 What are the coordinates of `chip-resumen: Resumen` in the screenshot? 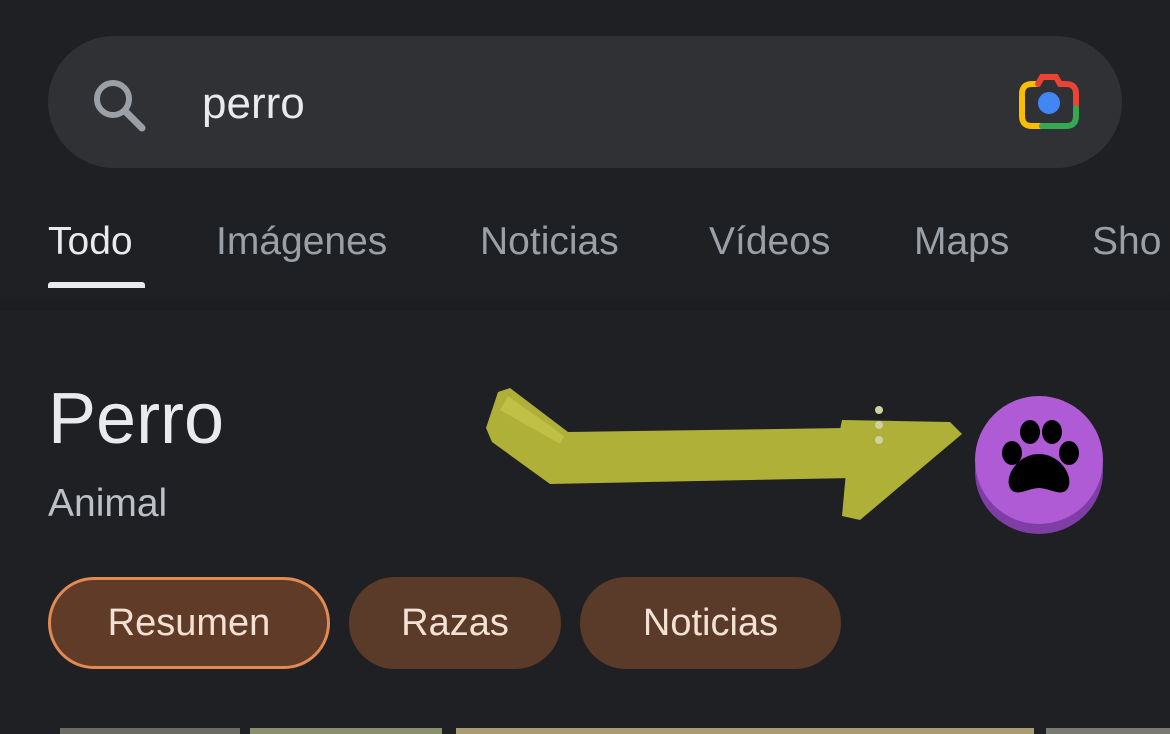 It's located at (189, 623).